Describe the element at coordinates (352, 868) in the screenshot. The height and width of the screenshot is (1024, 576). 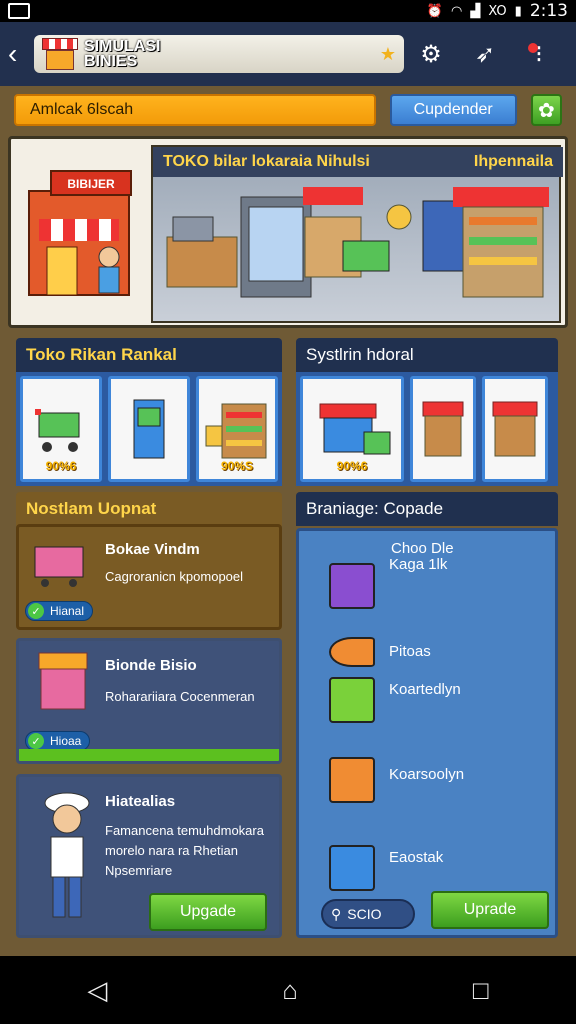
I see `blue-box-icon` at that location.